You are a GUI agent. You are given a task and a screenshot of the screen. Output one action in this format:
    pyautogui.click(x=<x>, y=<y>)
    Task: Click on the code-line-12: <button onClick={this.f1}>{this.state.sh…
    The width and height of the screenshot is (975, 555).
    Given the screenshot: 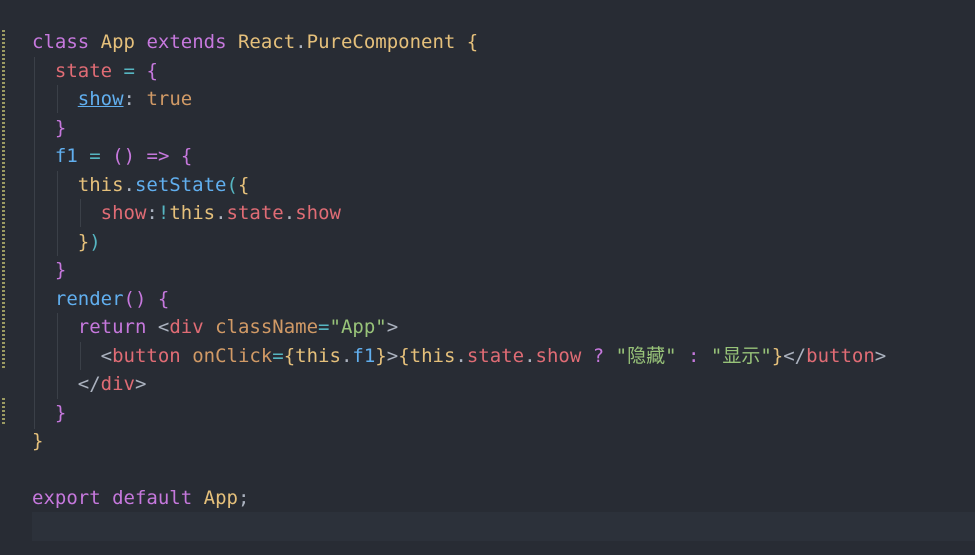 What is the action you would take?
    pyautogui.click(x=459, y=356)
    